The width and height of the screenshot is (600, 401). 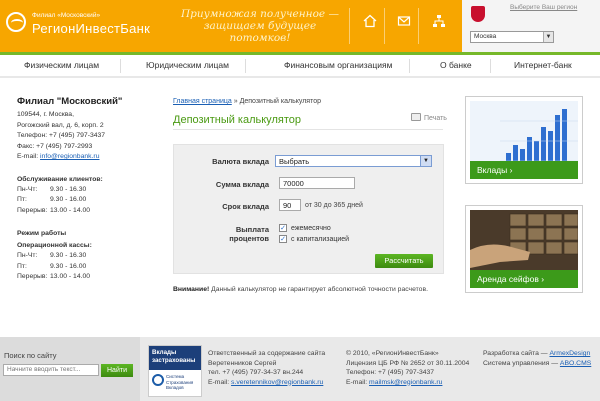 What do you see at coordinates (249, 238) in the screenshot?
I see `payout-label-line: процентов` at bounding box center [249, 238].